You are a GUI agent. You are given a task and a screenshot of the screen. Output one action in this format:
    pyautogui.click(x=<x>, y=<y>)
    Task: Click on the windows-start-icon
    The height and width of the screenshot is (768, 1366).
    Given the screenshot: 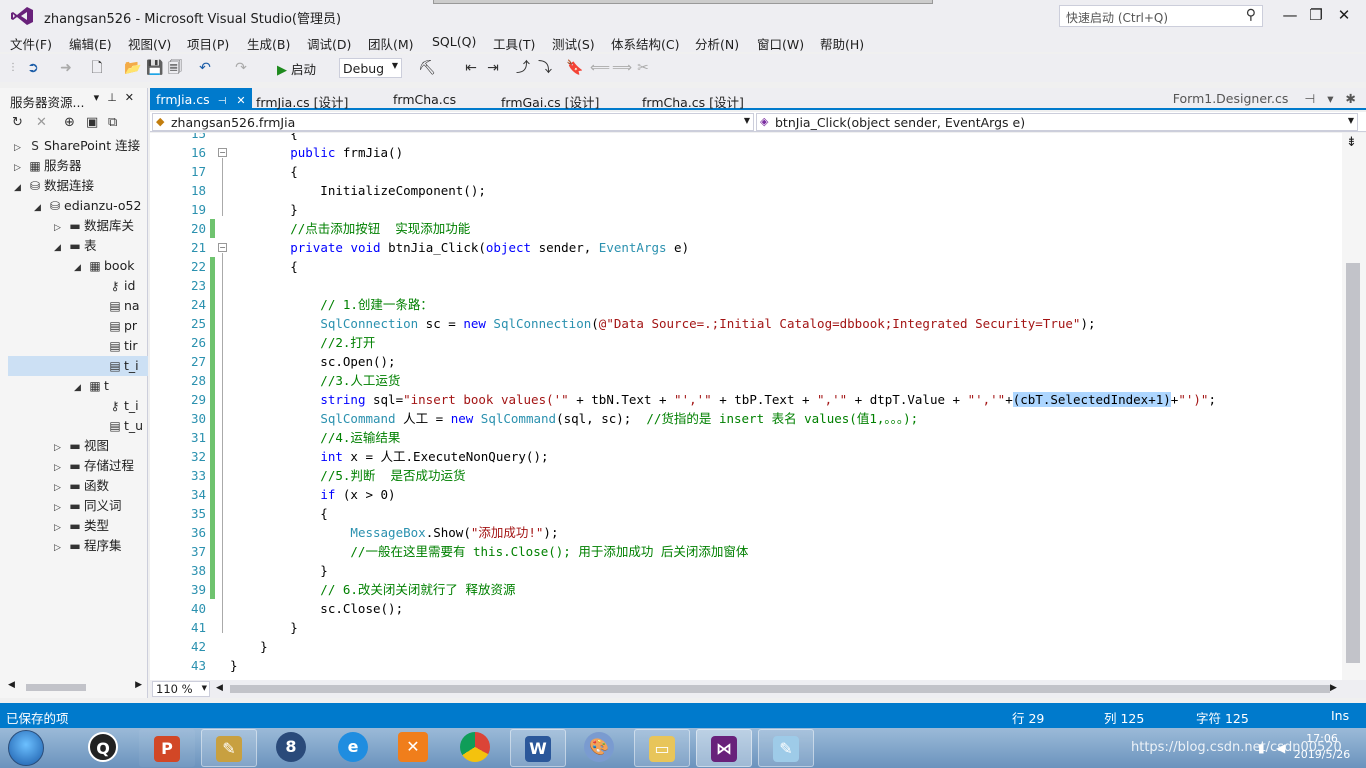 What is the action you would take?
    pyautogui.click(x=26, y=748)
    